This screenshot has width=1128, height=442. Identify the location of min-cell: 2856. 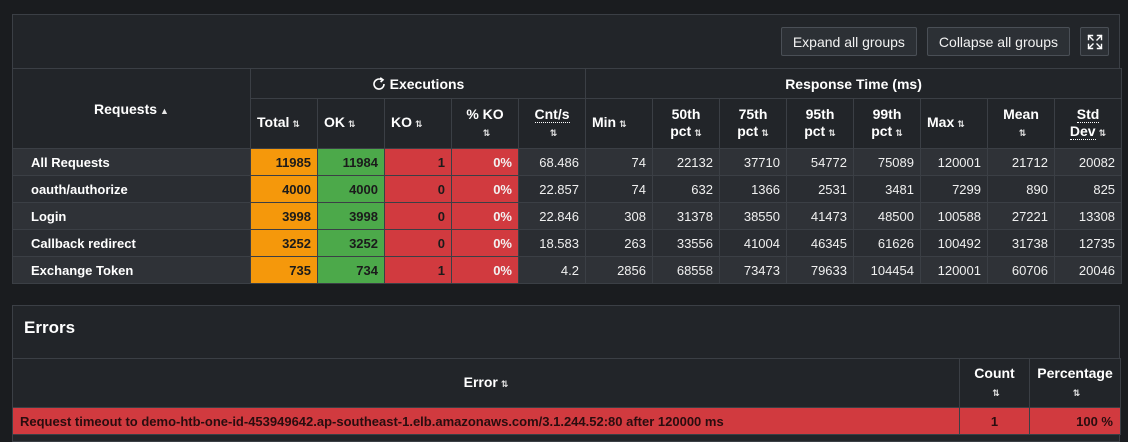
(619, 270).